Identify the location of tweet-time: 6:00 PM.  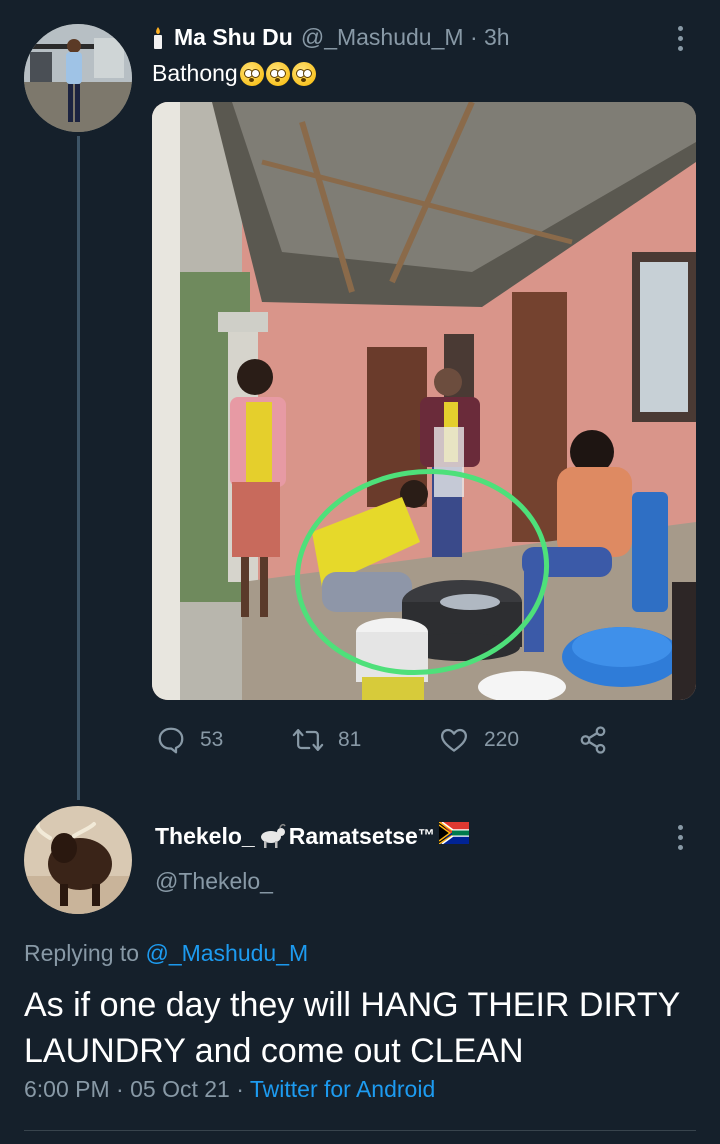
(67, 1089).